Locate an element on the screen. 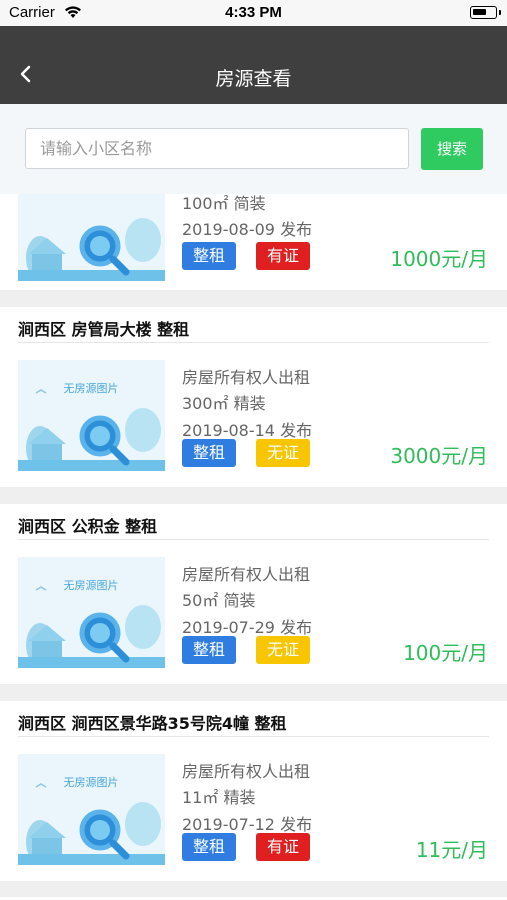 The width and height of the screenshot is (507, 900). page-title: 房源查看 is located at coordinates (253, 79).